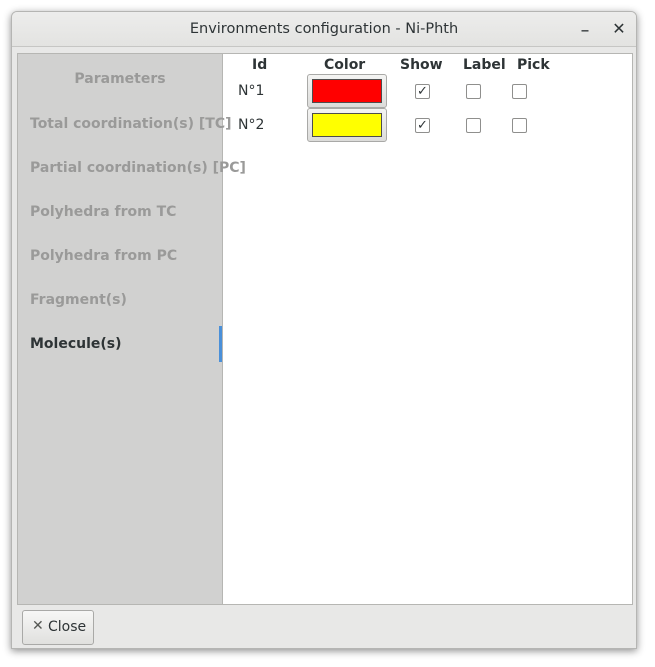 This screenshot has height=667, width=655. Describe the element at coordinates (422, 91) in the screenshot. I see `row-1-show-checkbox: ✓` at that location.